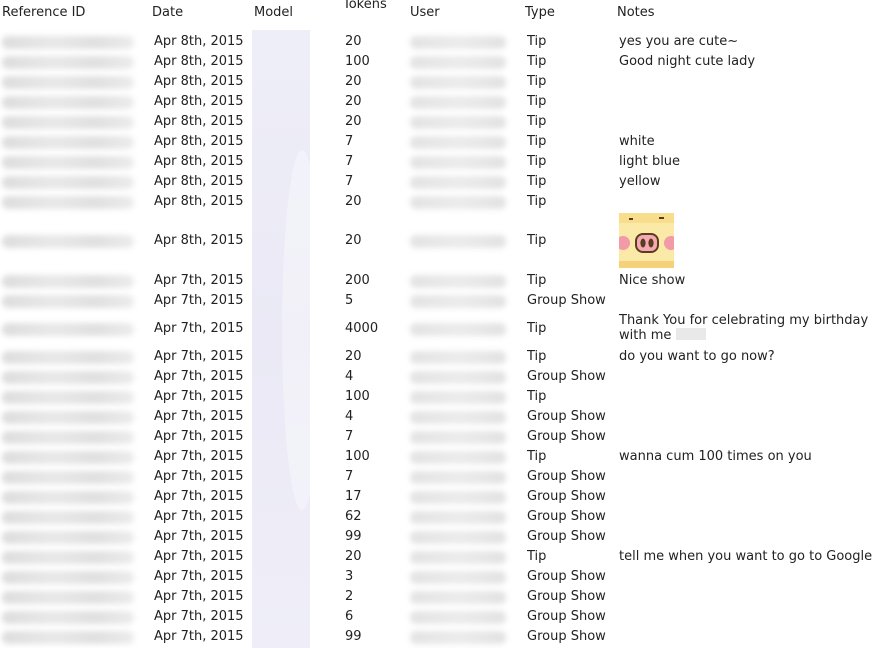 The width and height of the screenshot is (885, 648). Describe the element at coordinates (442, 301) in the screenshot. I see `table-row: Apr 7th, 2015 5 Group Show` at that location.